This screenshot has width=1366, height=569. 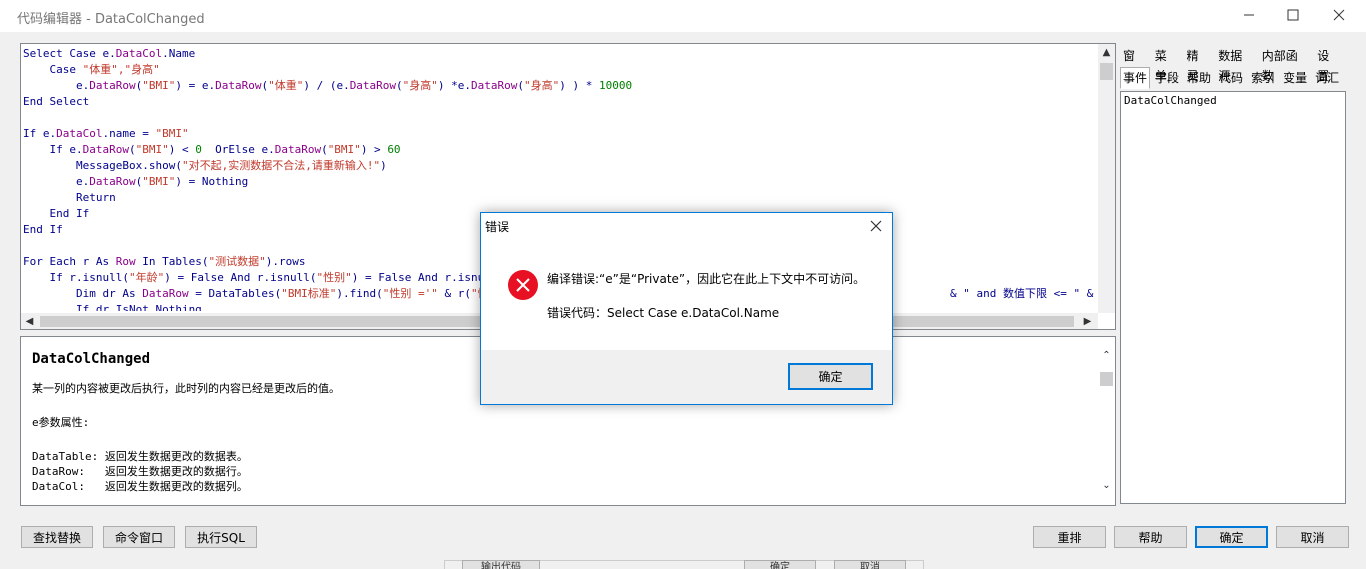 I want to click on code-line: MessageBox.show("对不起,实测数据不合法,请重新输入!"), so click(x=560, y=166).